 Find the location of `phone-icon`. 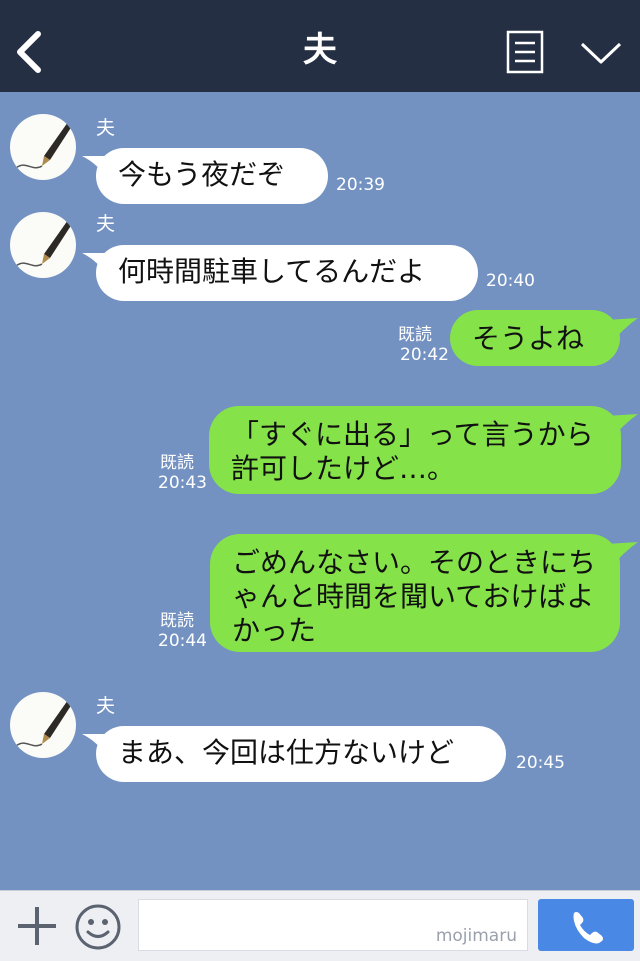

phone-icon is located at coordinates (588, 928).